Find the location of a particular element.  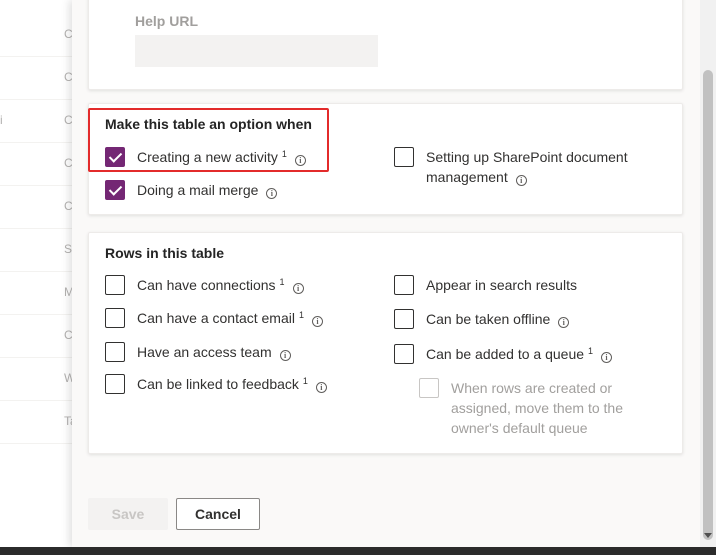

access-team-label: Have an access team i is located at coordinates (214, 352).